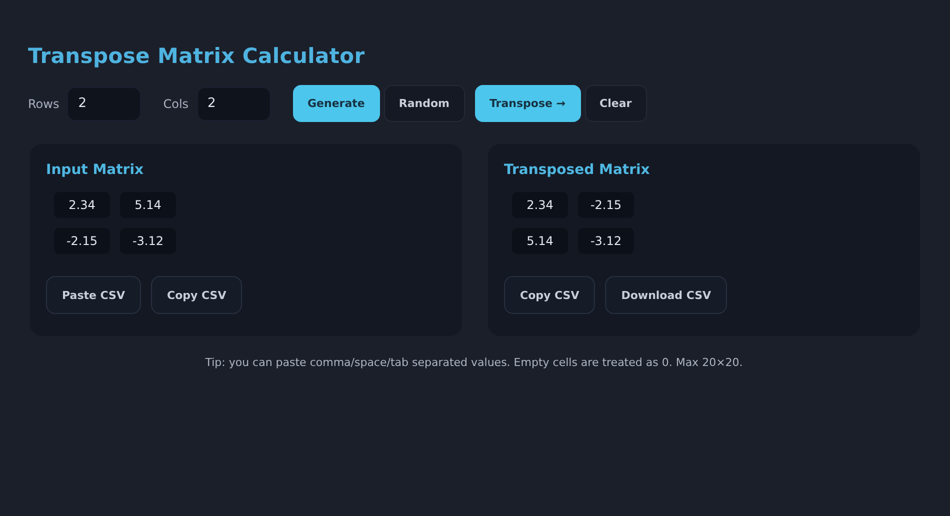  What do you see at coordinates (176, 103) in the screenshot?
I see `cols-label: Cols` at bounding box center [176, 103].